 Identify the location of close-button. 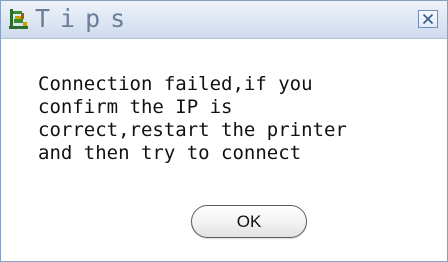
(428, 19).